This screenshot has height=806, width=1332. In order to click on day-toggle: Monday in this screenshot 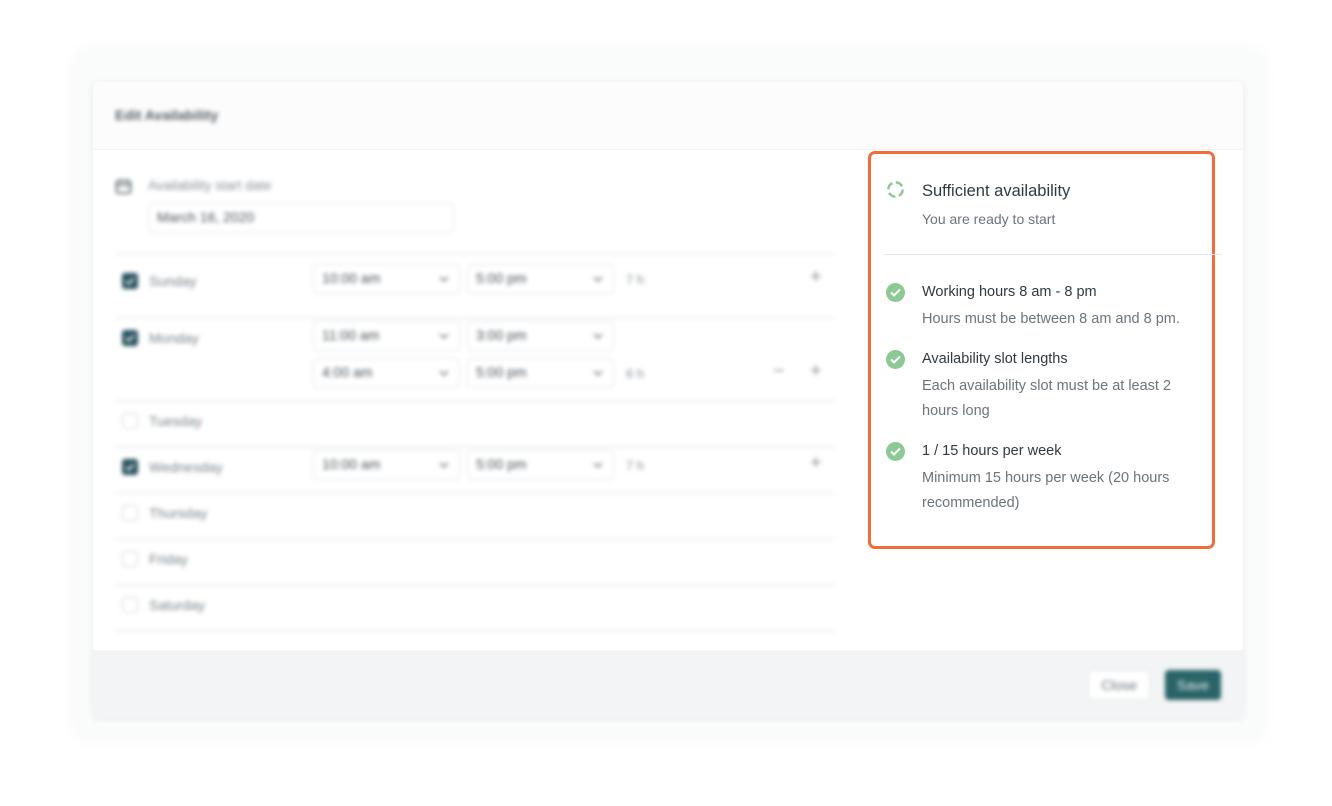, I will do `click(160, 338)`.